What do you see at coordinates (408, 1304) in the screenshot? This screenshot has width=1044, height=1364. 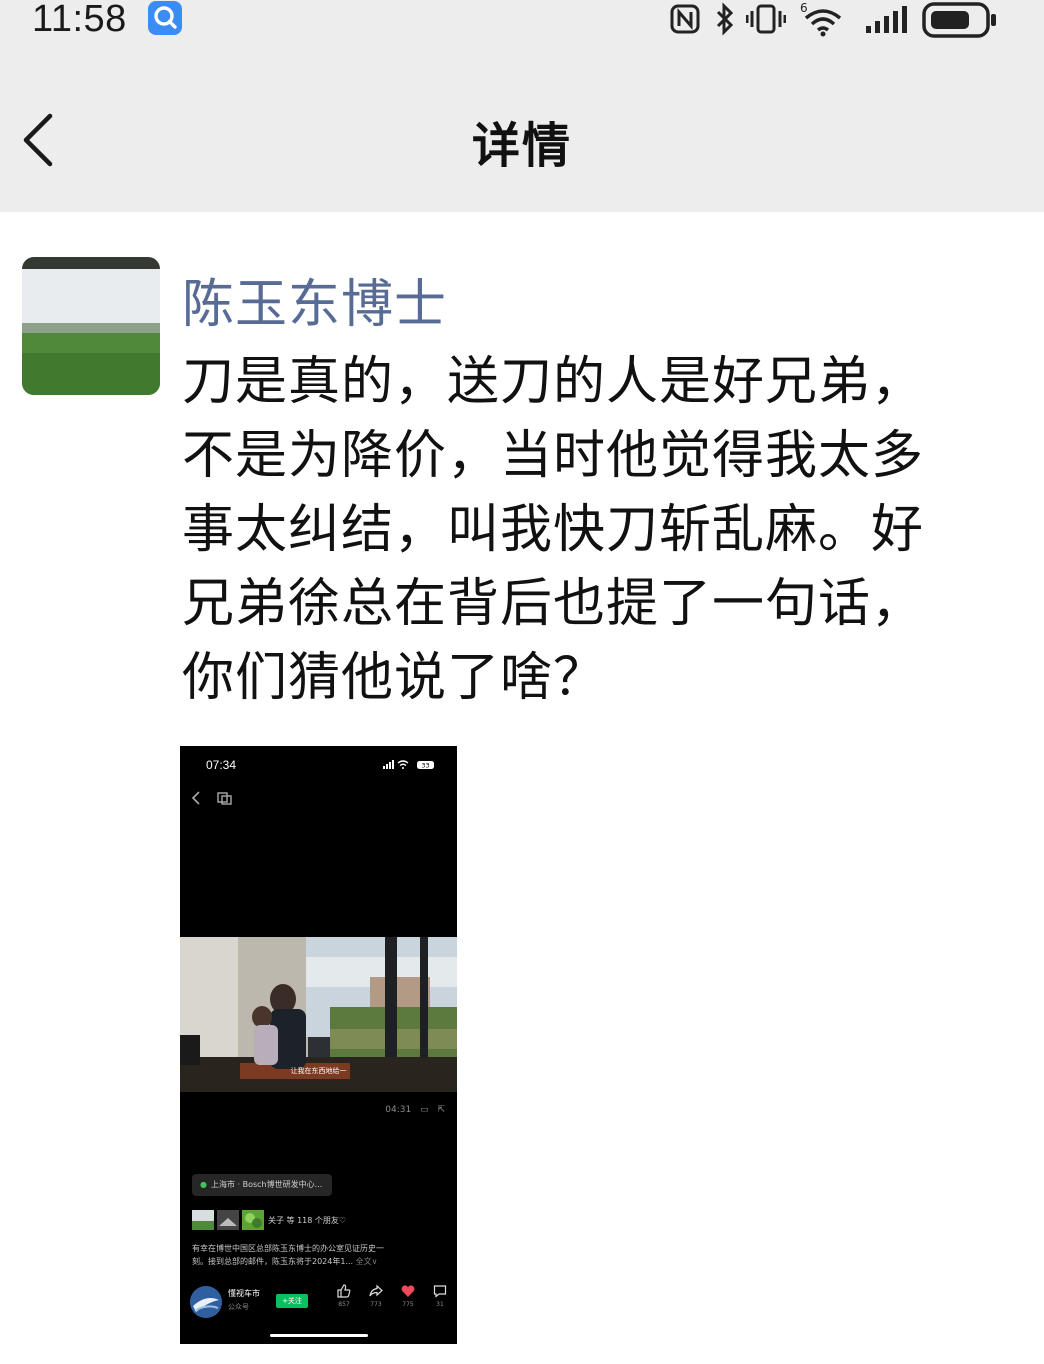 I see `favorite-count: 775` at bounding box center [408, 1304].